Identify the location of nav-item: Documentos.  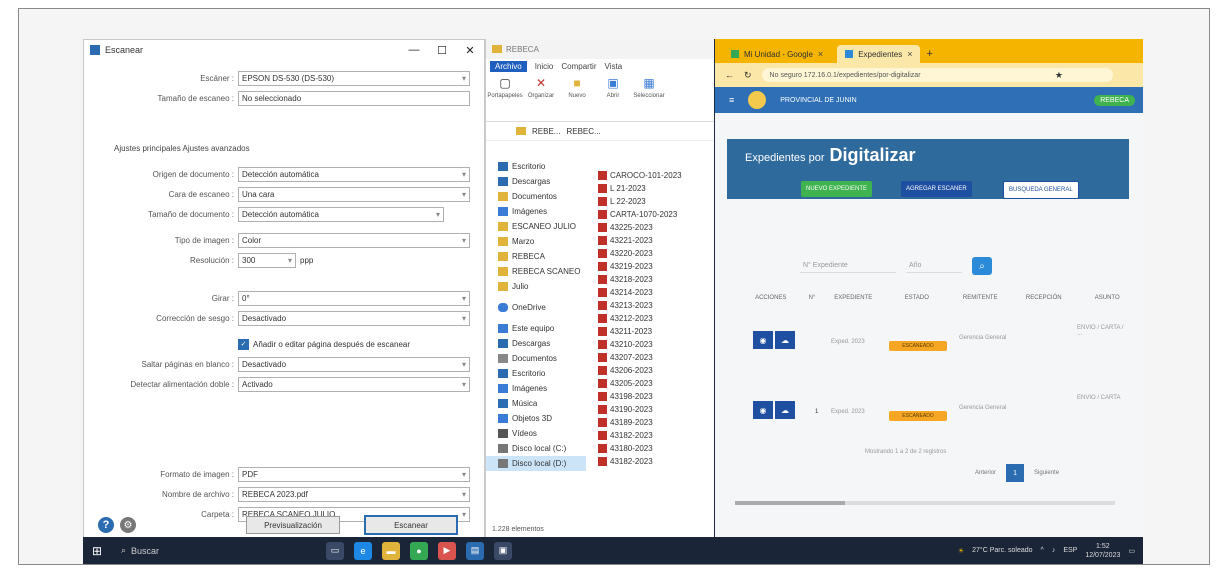
(536, 358).